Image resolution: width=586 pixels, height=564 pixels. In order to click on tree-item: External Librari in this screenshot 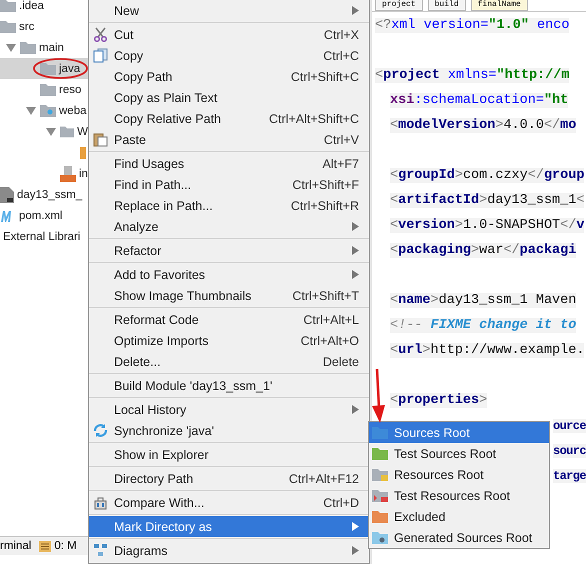, I will do `click(44, 236)`.